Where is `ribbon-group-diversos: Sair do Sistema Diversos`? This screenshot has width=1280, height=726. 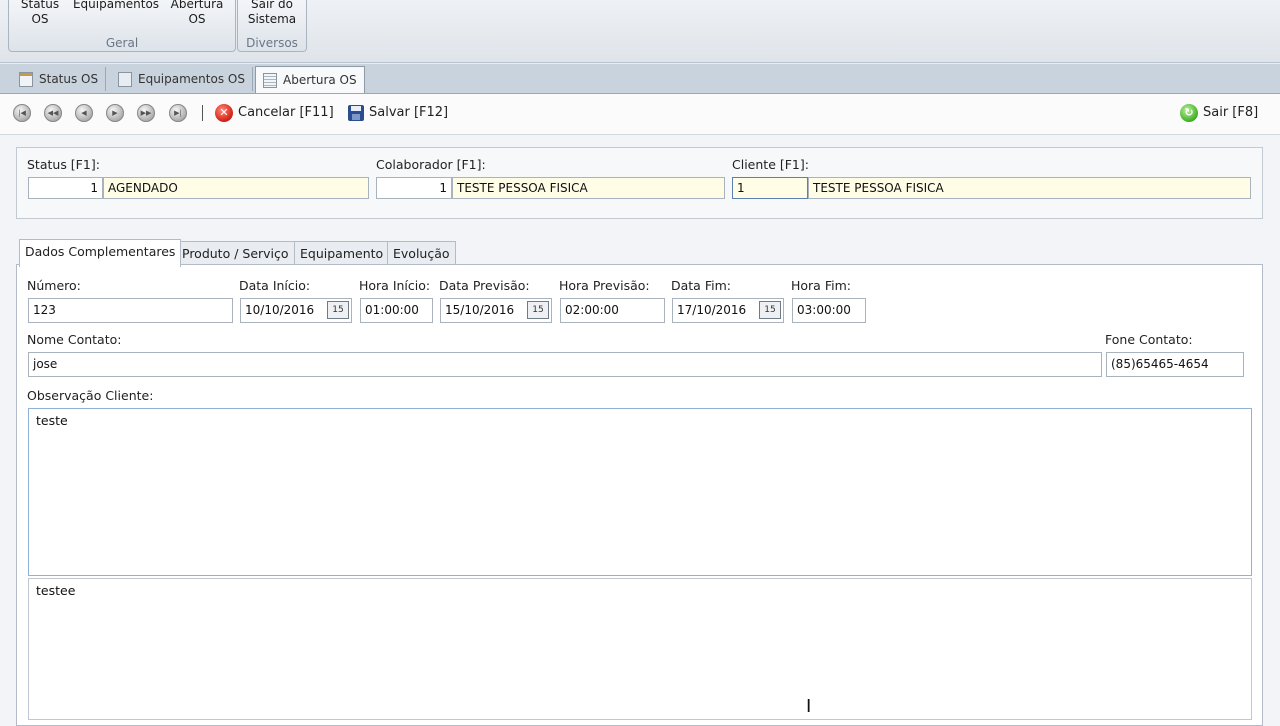
ribbon-group-diversos: Sair do Sistema Diversos is located at coordinates (272, 26).